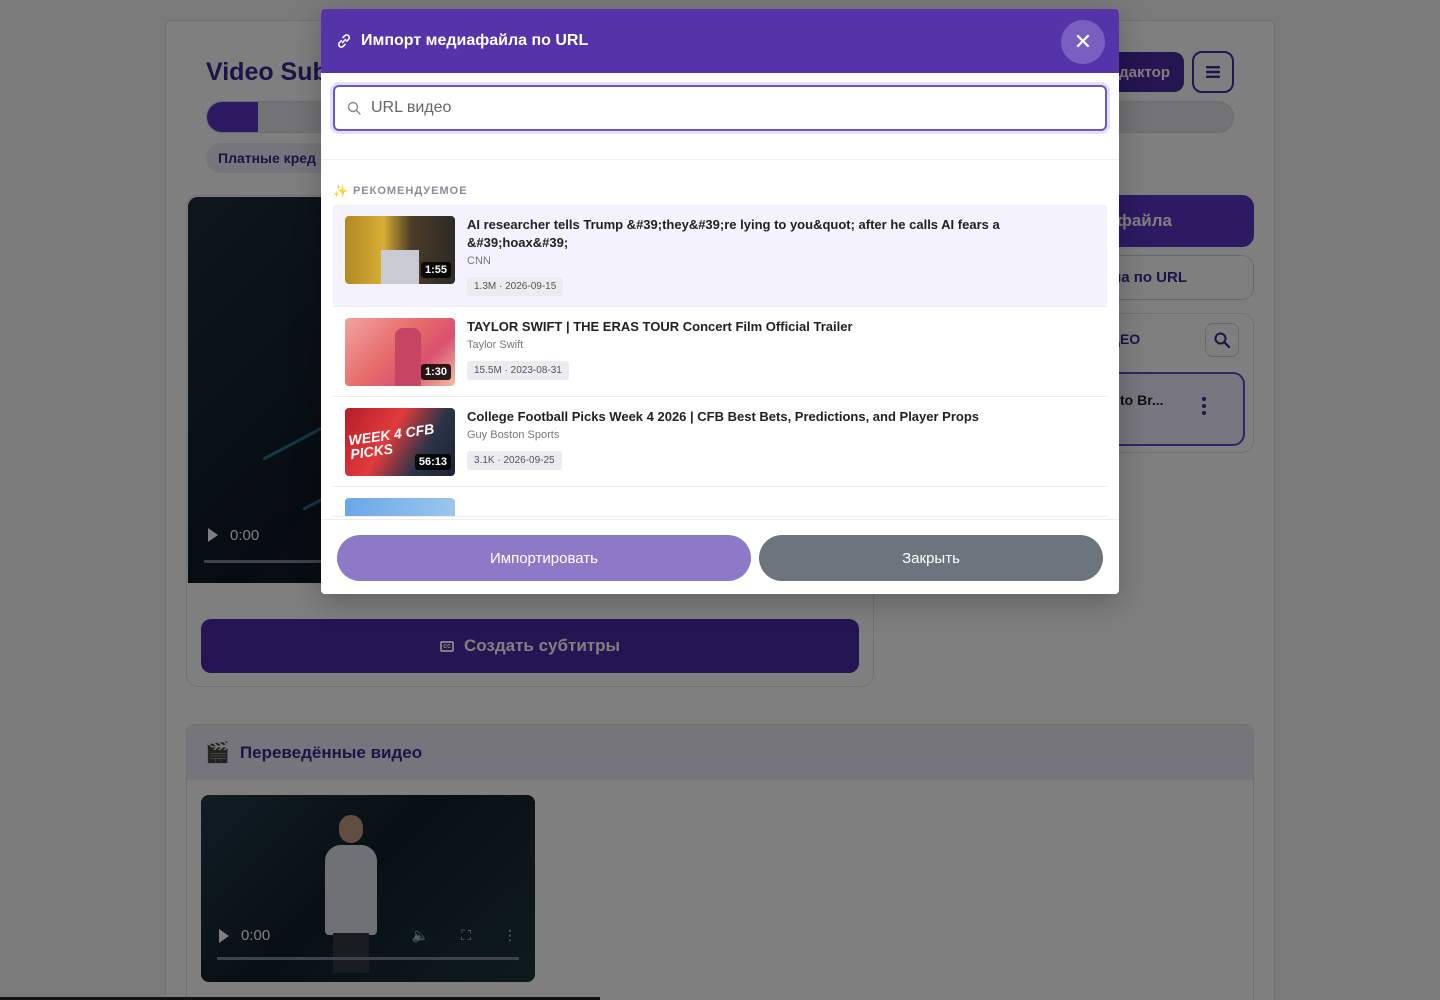  Describe the element at coordinates (410, 191) in the screenshot. I see `recommended-label-text: РЕКОМЕНДУЕМОЕ` at that location.